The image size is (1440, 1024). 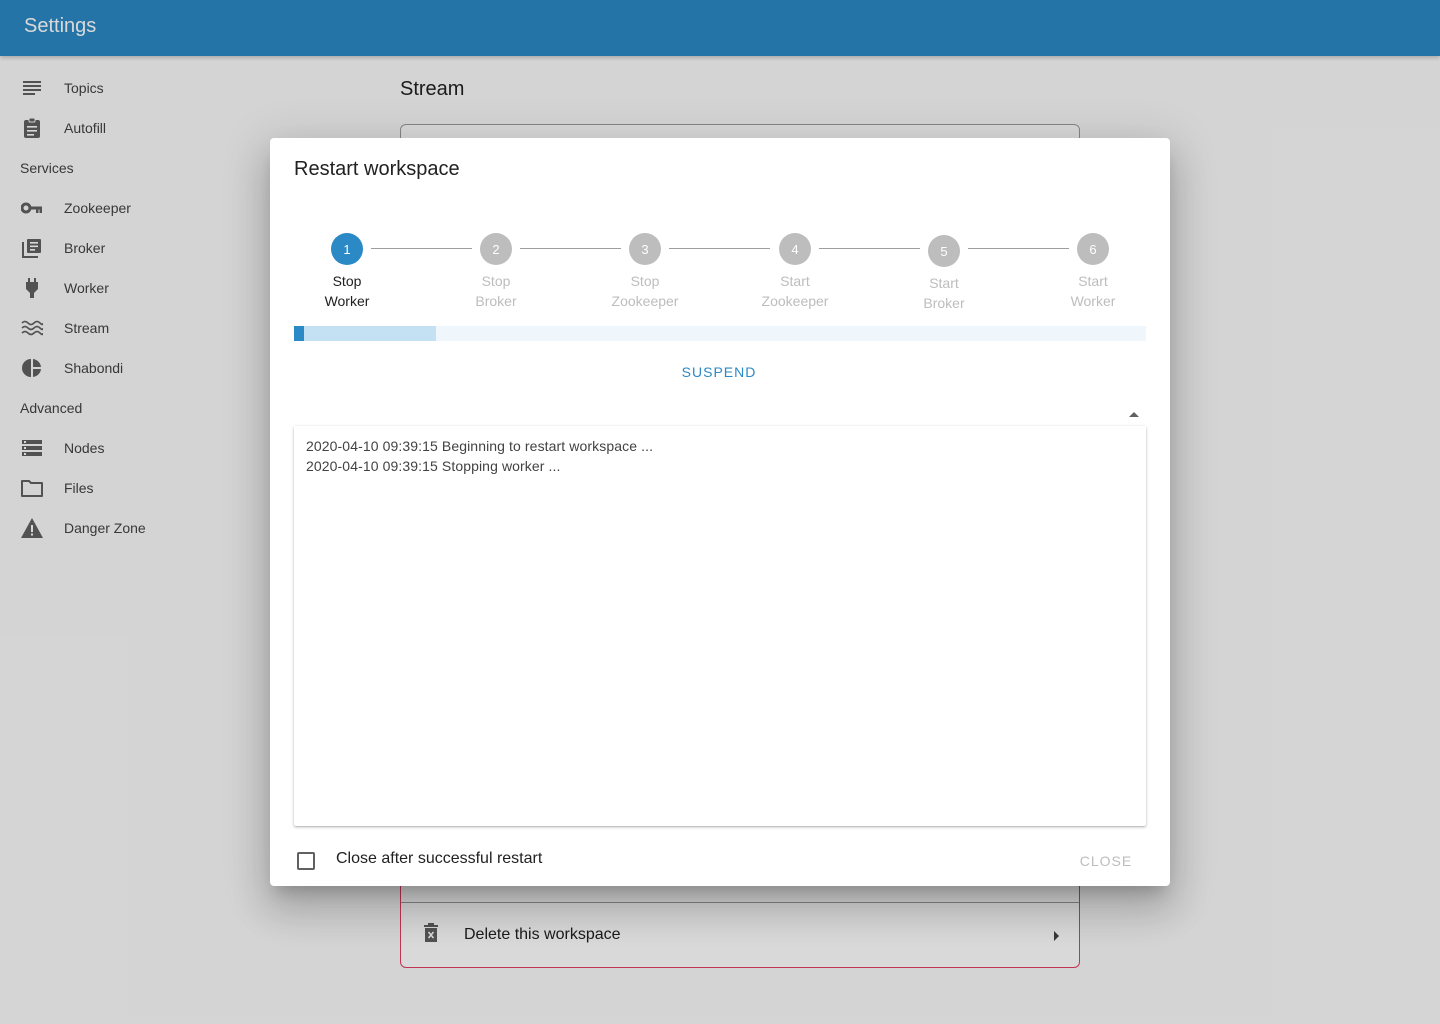 What do you see at coordinates (1134, 414) in the screenshot?
I see `arrow-up-icon` at bounding box center [1134, 414].